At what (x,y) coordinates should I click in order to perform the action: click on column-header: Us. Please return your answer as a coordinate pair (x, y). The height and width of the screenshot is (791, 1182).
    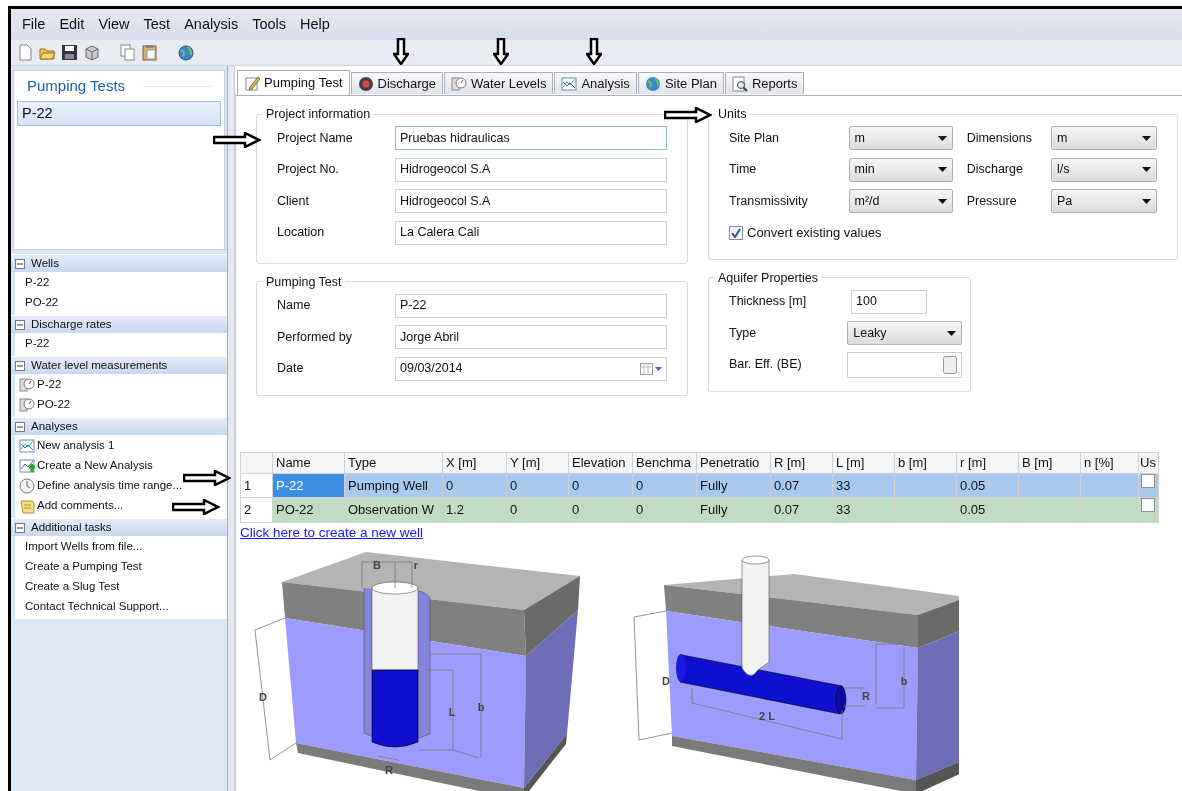
    Looking at the image, I should click on (1148, 462).